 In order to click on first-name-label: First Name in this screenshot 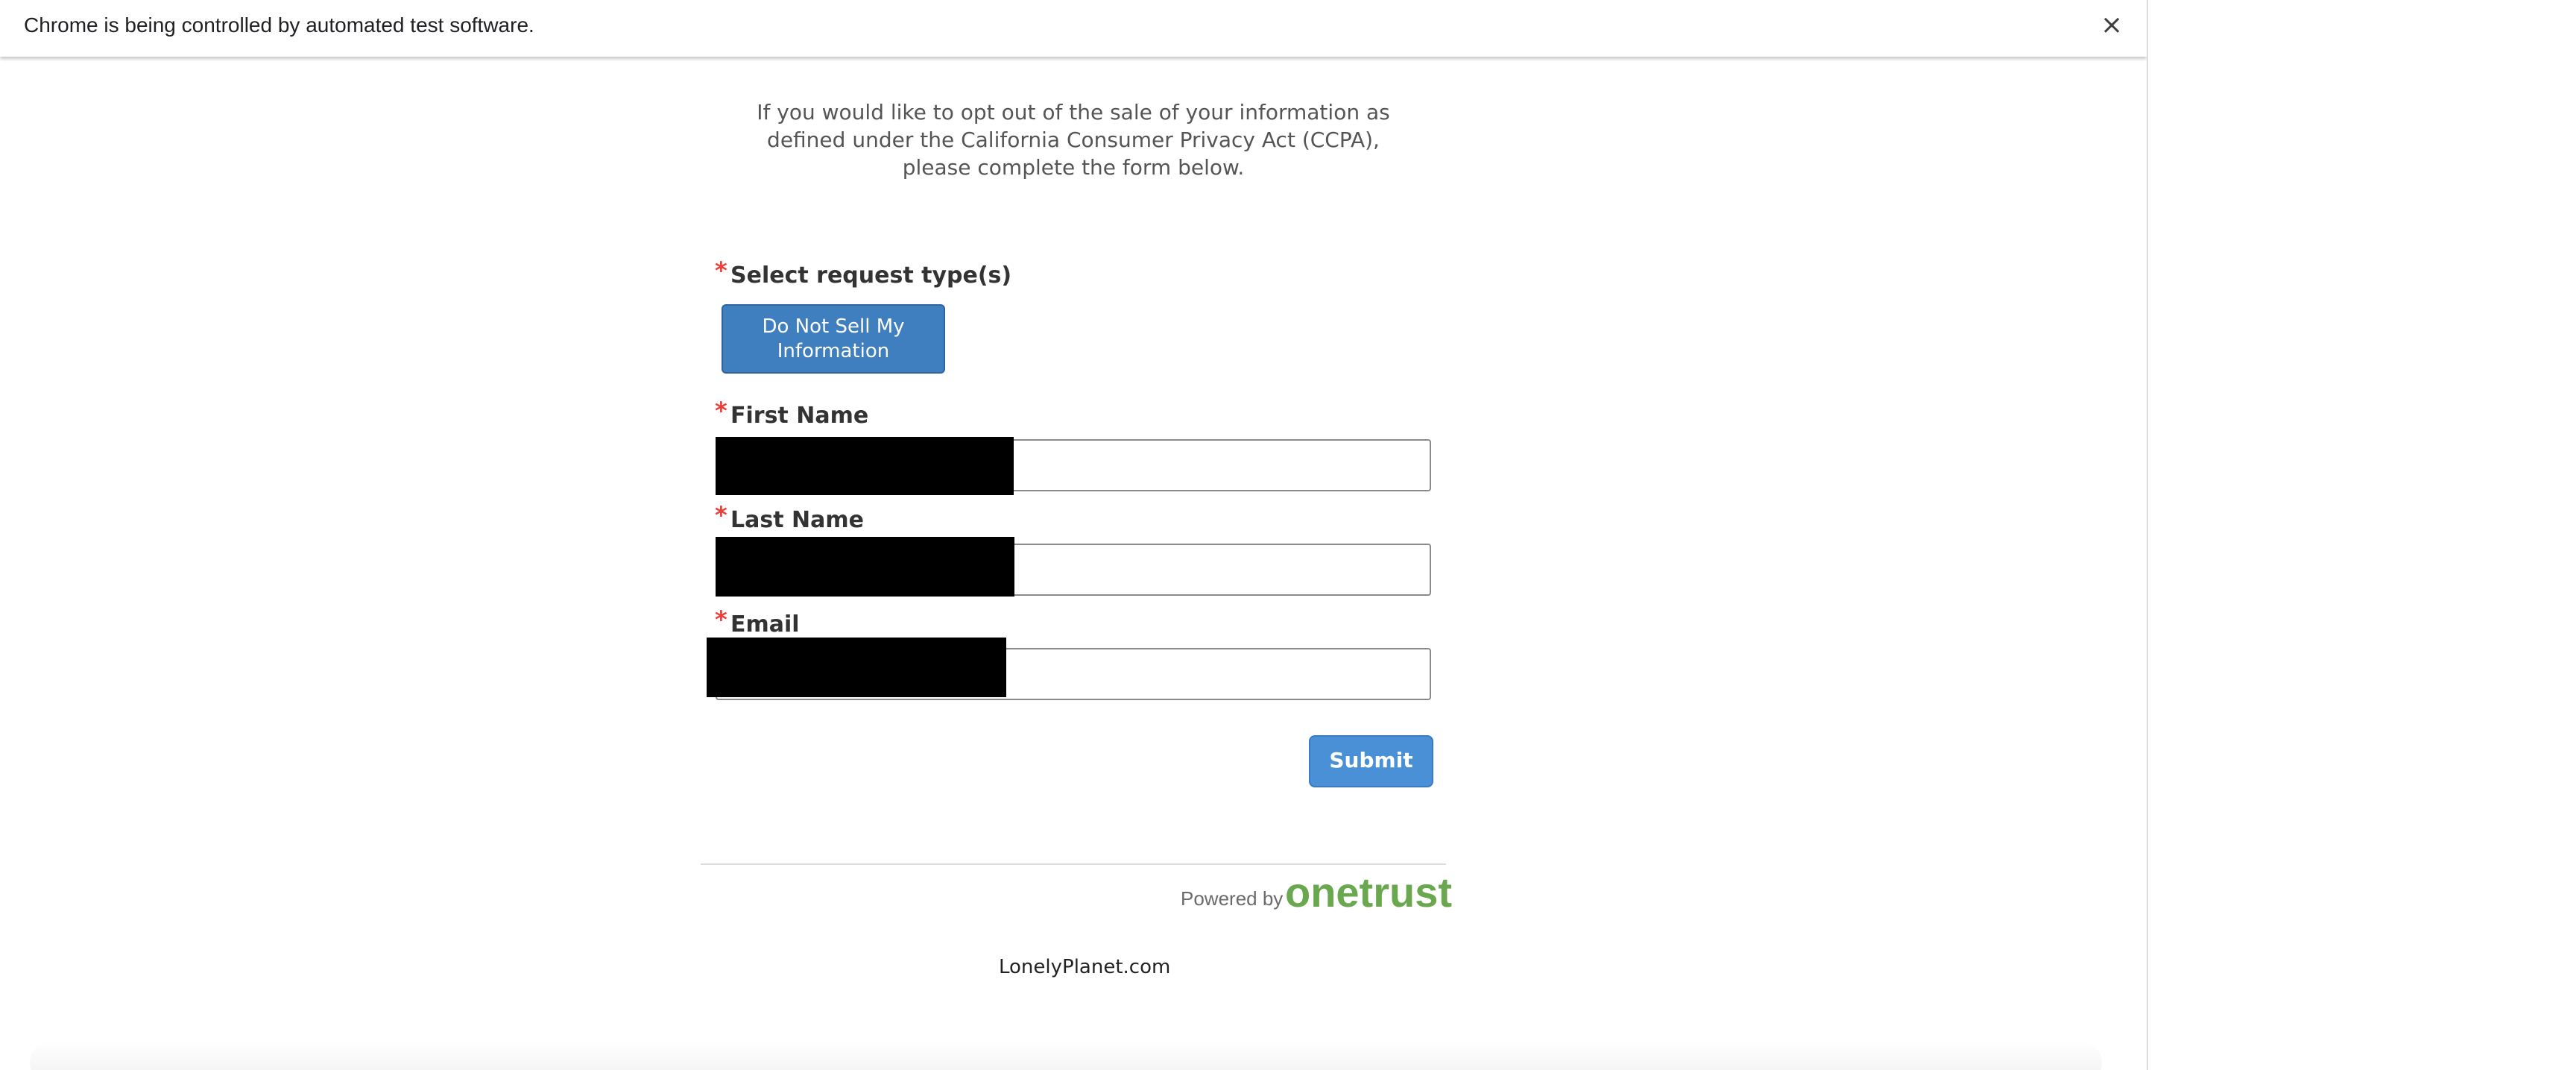, I will do `click(799, 416)`.